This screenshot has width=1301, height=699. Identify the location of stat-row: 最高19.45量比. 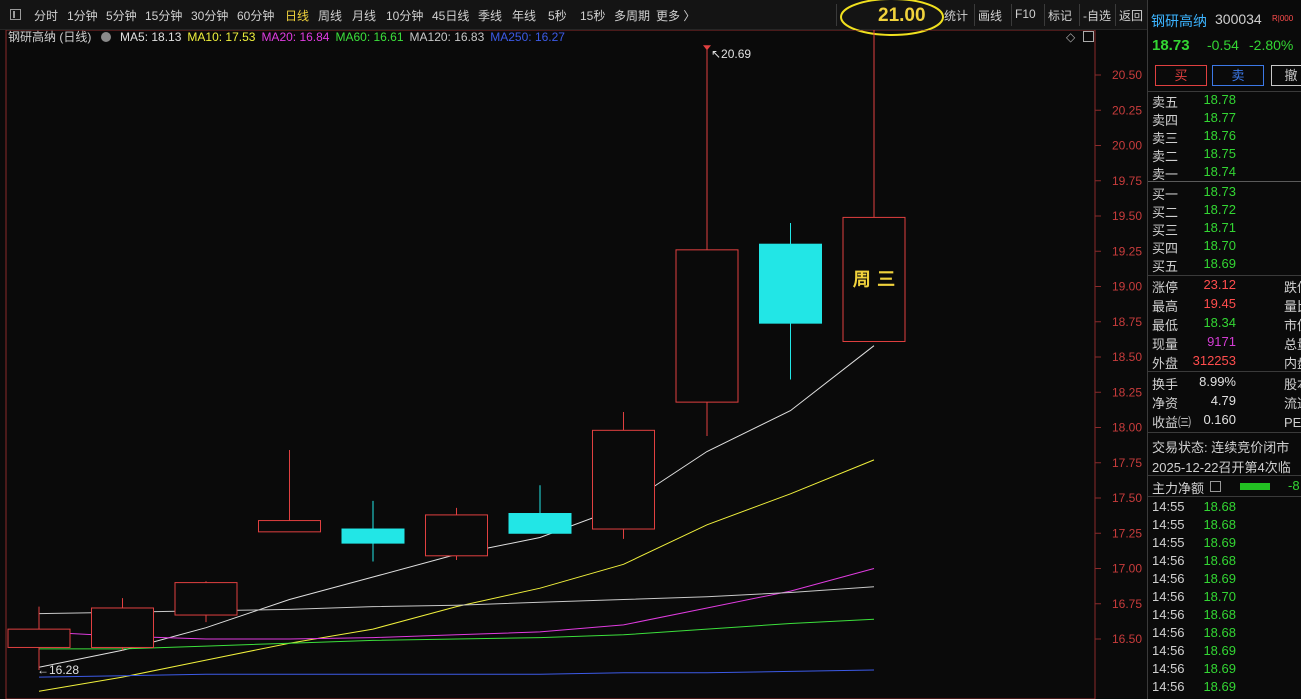
(1226, 305).